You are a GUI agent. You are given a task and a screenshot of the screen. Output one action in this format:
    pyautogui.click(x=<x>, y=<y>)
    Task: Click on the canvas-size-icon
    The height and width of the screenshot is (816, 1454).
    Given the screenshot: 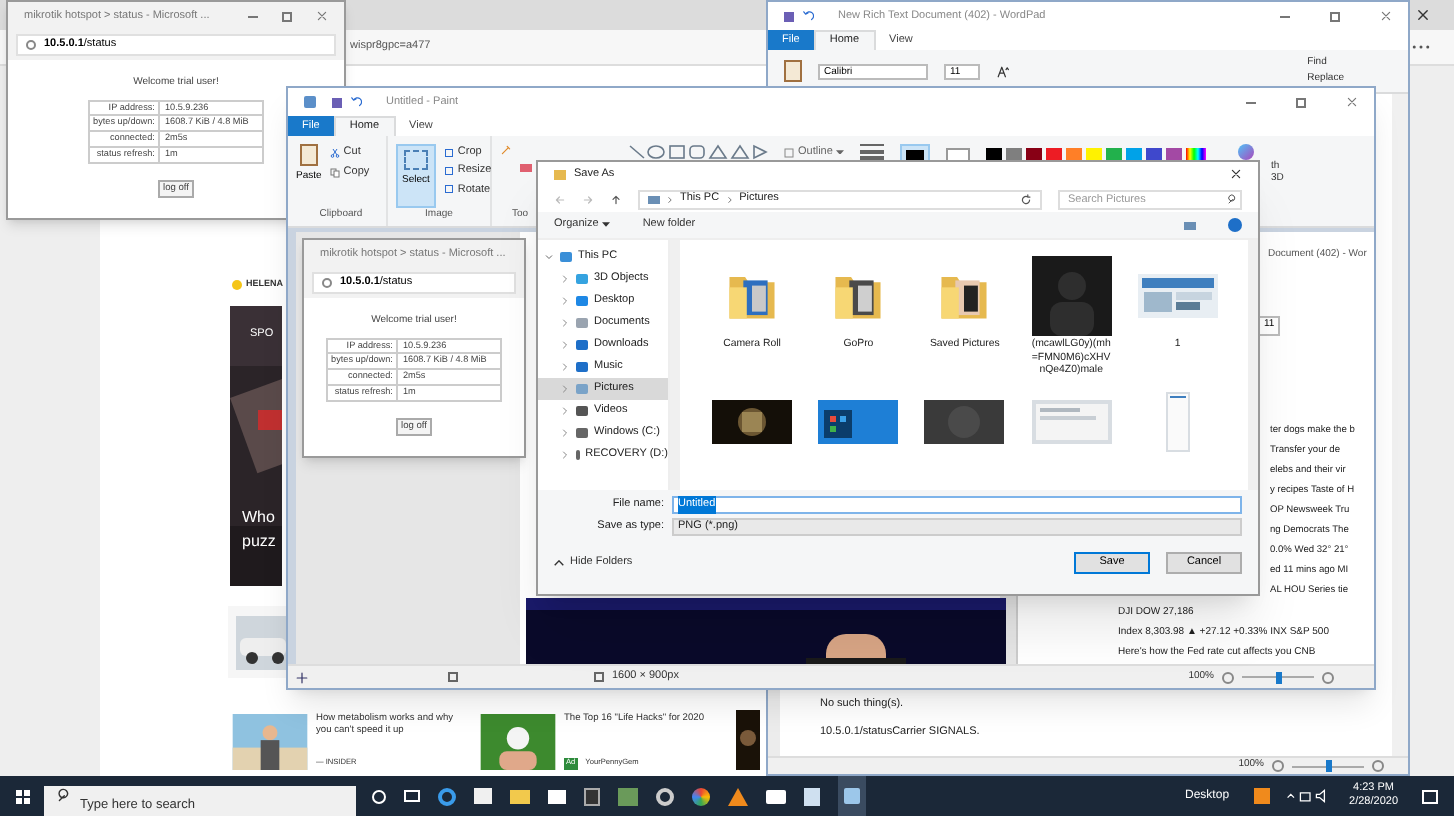 What is the action you would take?
    pyautogui.click(x=599, y=677)
    